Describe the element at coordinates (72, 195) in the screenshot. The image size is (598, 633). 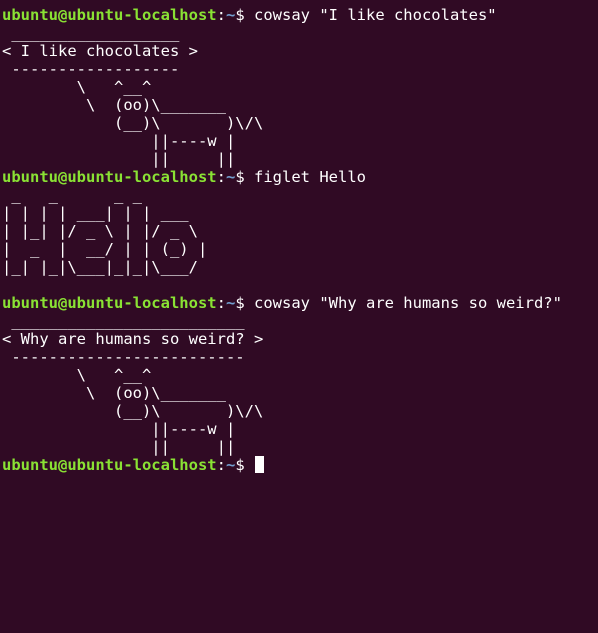
I see `output-line: _ _ _ _` at that location.